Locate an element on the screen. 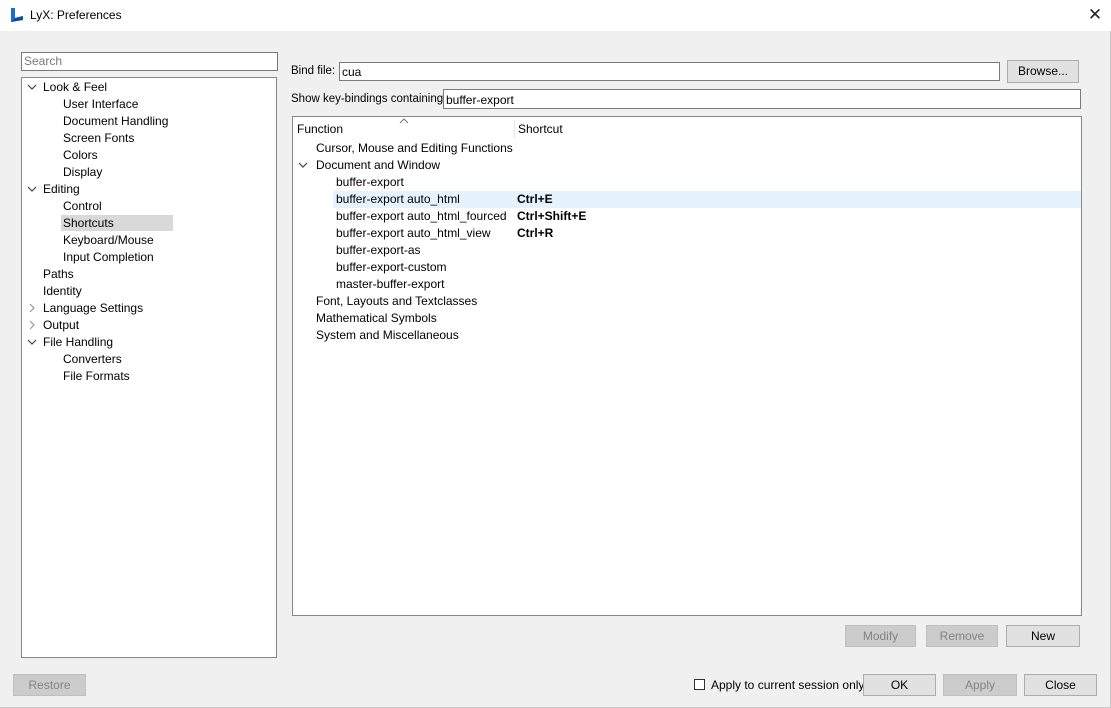 The image size is (1111, 708). function-cell: Document and Window is located at coordinates (378, 165).